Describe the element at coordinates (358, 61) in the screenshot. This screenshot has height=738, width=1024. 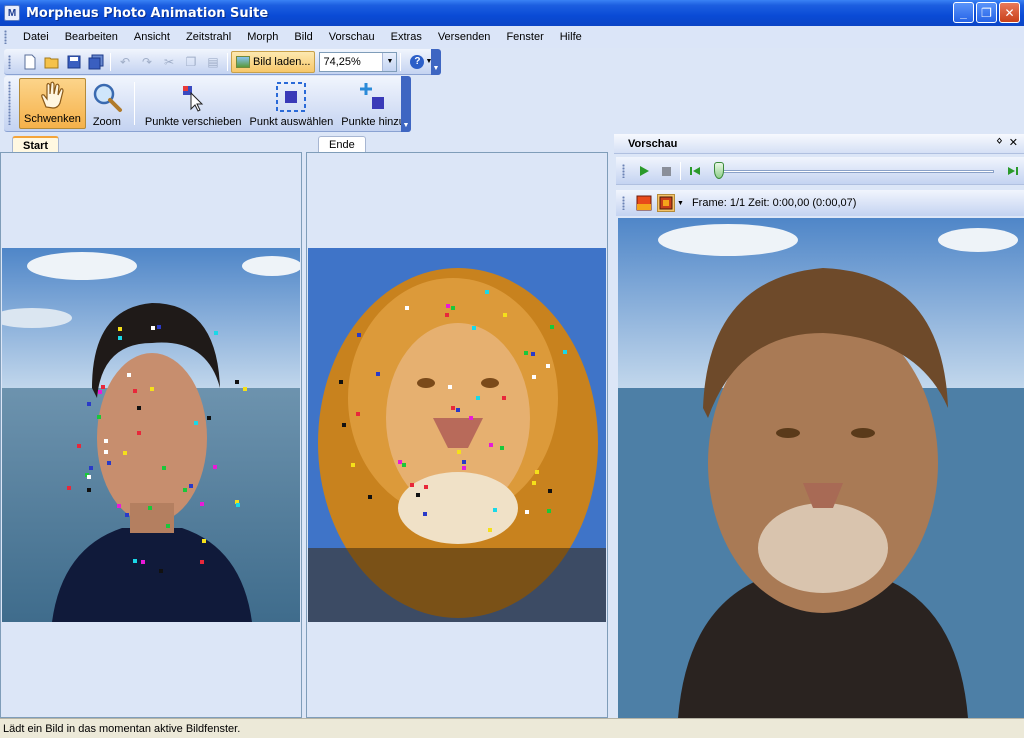
I see `zoom-select: 74,25% ▼` at that location.